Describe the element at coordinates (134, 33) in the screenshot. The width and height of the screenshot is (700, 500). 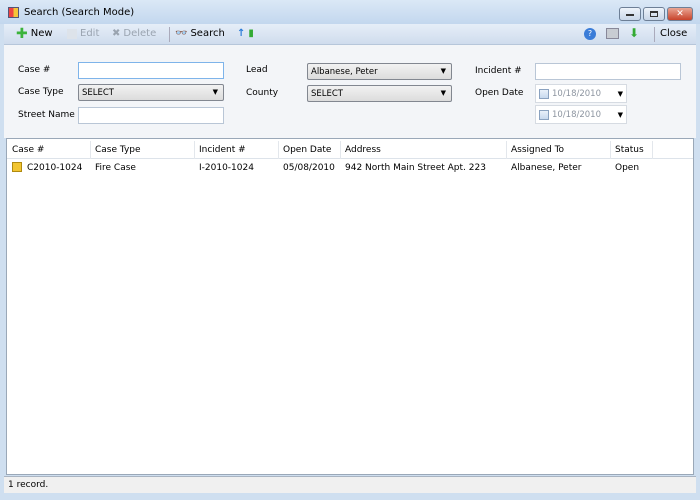
I see `delete-button: ✖ Delete` at that location.